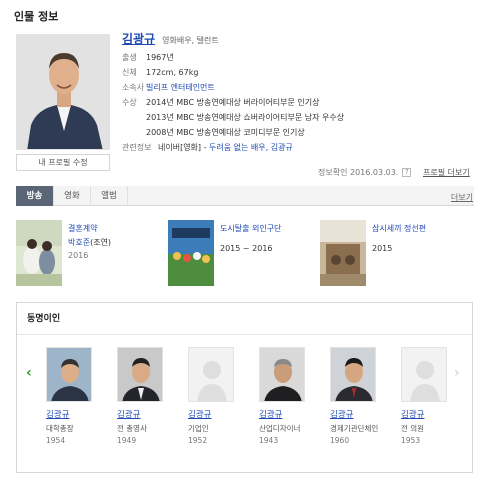 The width and height of the screenshot is (500, 479). What do you see at coordinates (60, 428) in the screenshot?
I see `person-job: 대학총장` at bounding box center [60, 428].